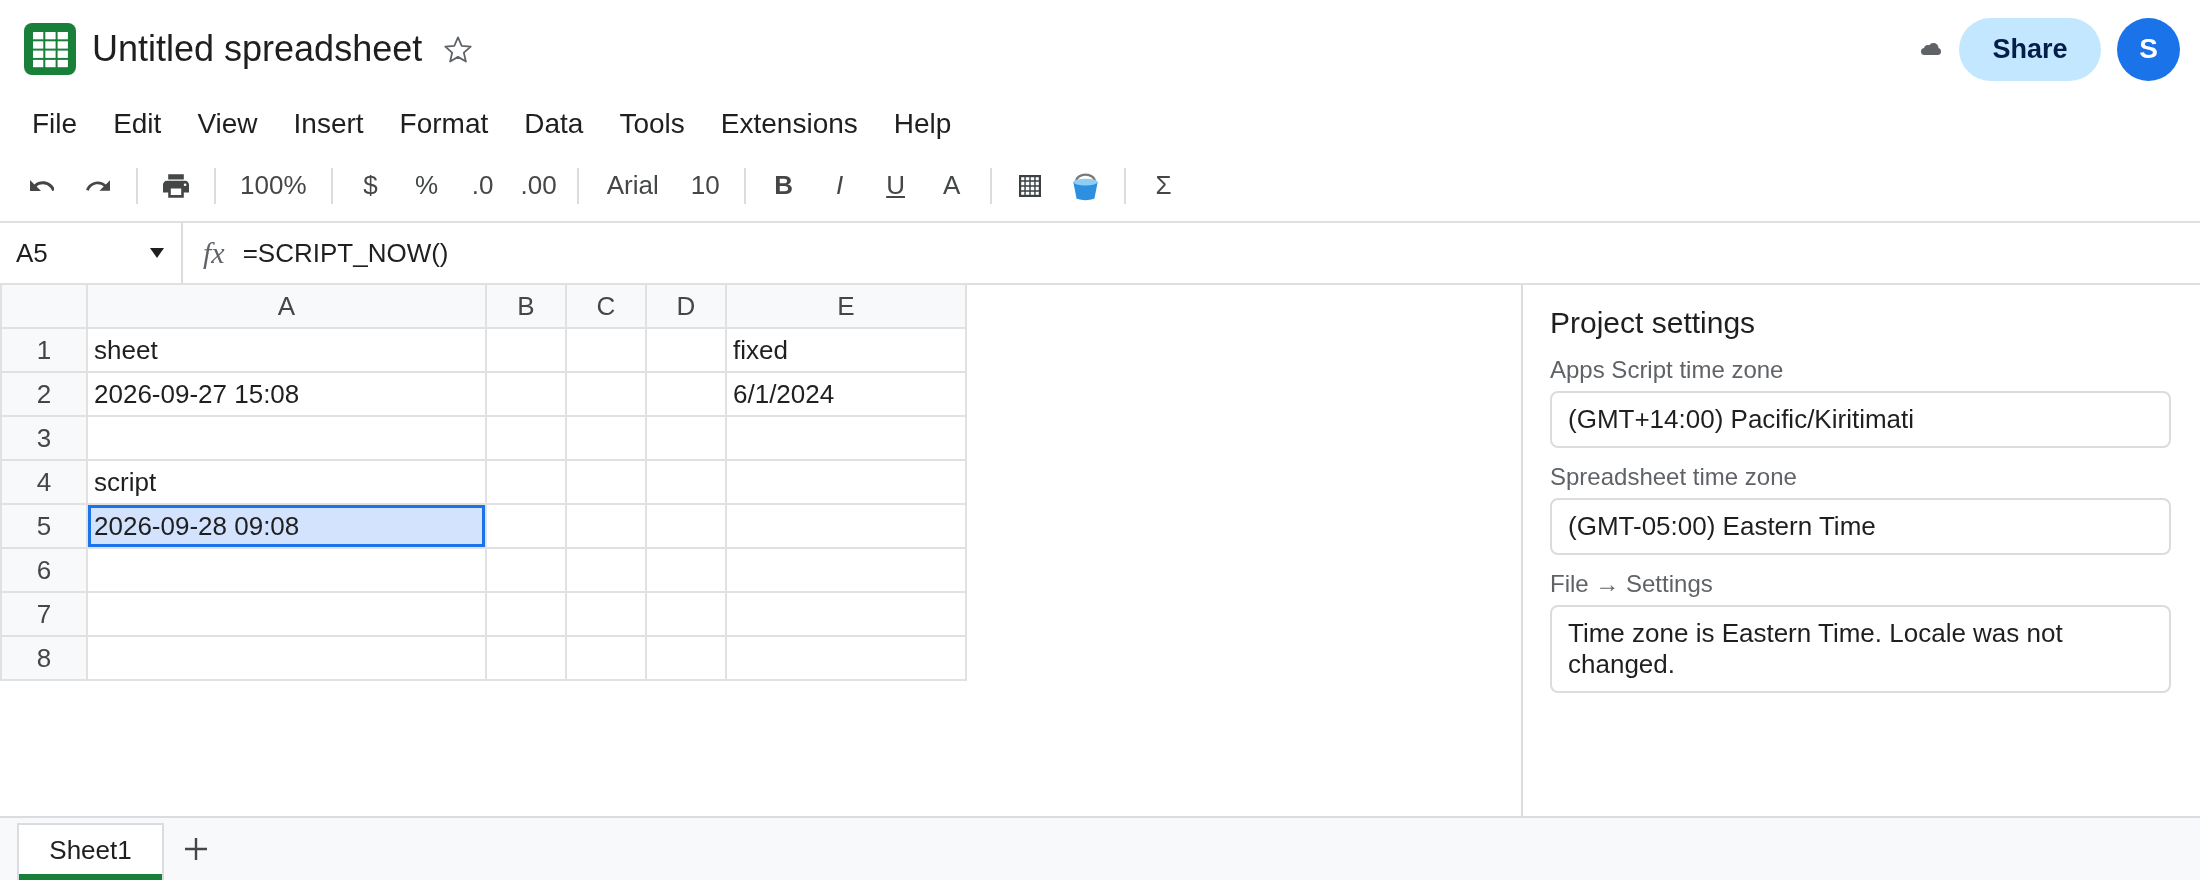  Describe the element at coordinates (1653, 323) in the screenshot. I see `panel-title: Project settings` at that location.